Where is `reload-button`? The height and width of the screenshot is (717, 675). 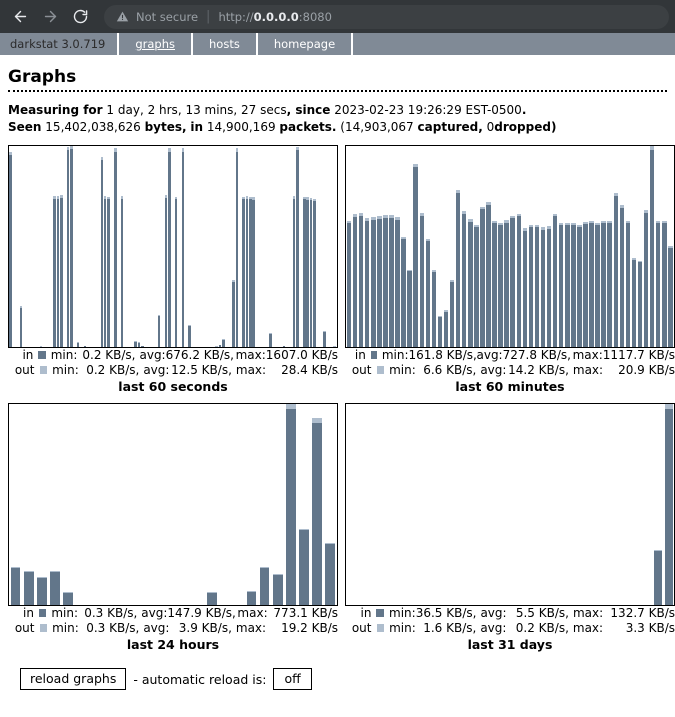 reload-button is located at coordinates (80, 17).